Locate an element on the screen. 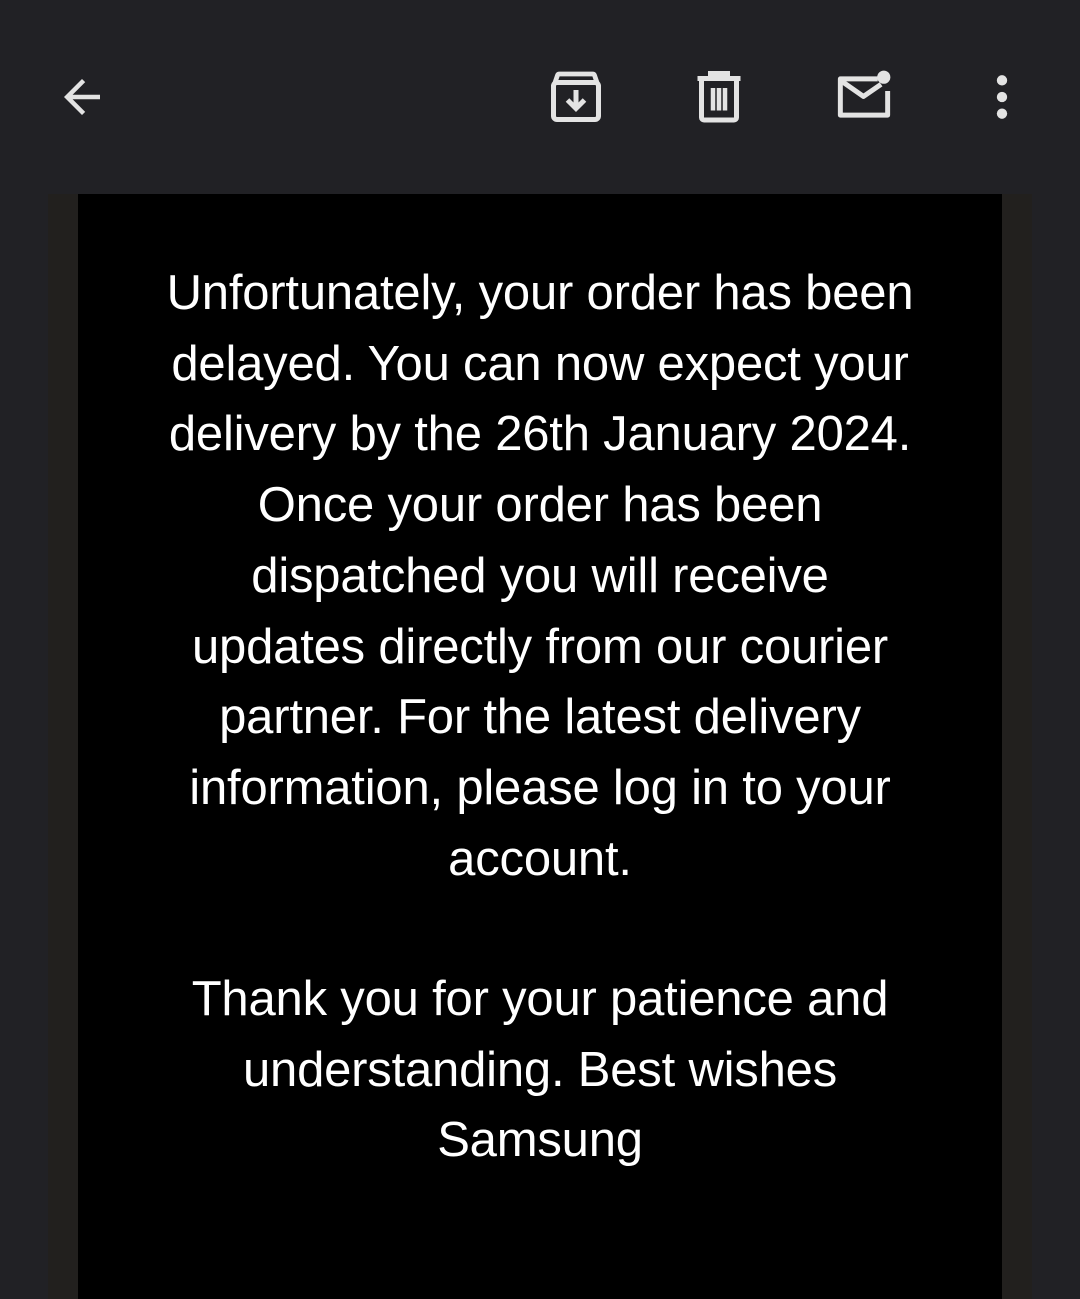 The width and height of the screenshot is (1080, 1299). closing-line: Samsung is located at coordinates (540, 1140).